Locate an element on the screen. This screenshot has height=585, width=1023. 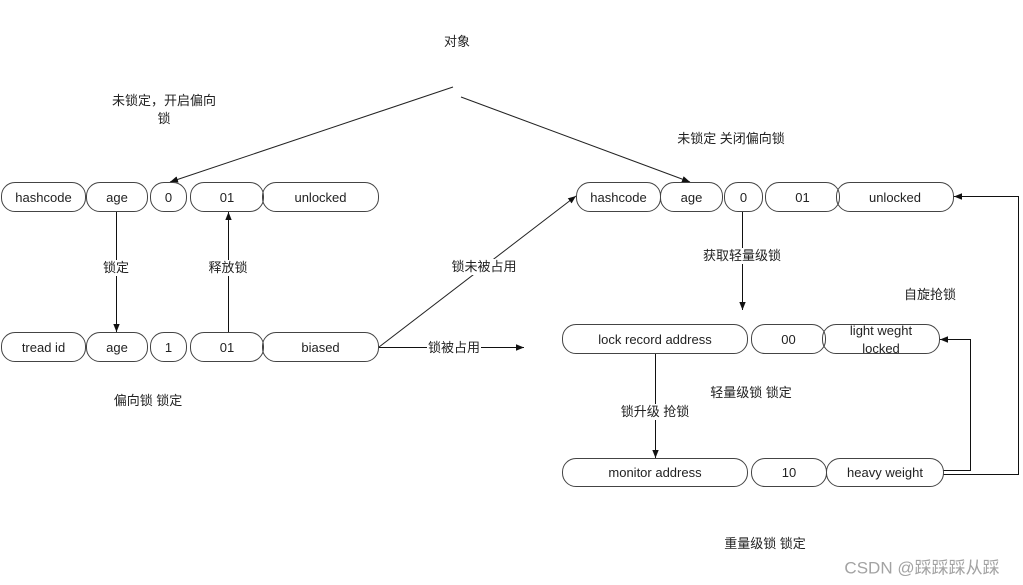
label-spin-acquire: 自旋抢锁 is located at coordinates (930, 294).